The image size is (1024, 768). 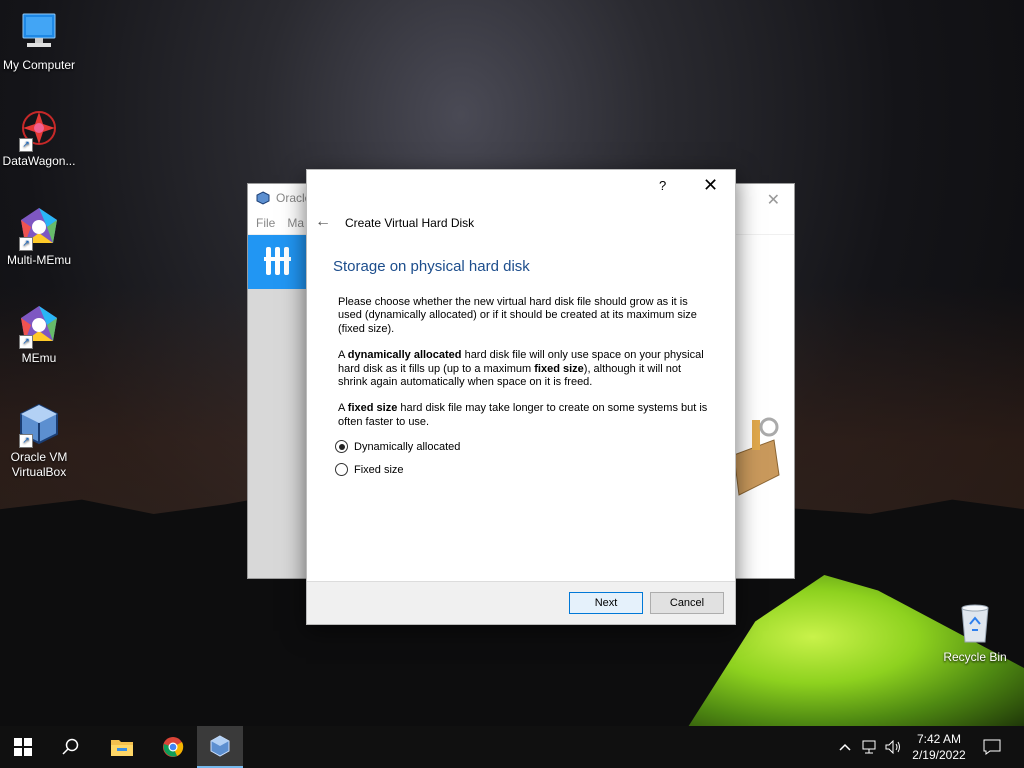 I want to click on clock-time: 7:42 AM, so click(x=939, y=739).